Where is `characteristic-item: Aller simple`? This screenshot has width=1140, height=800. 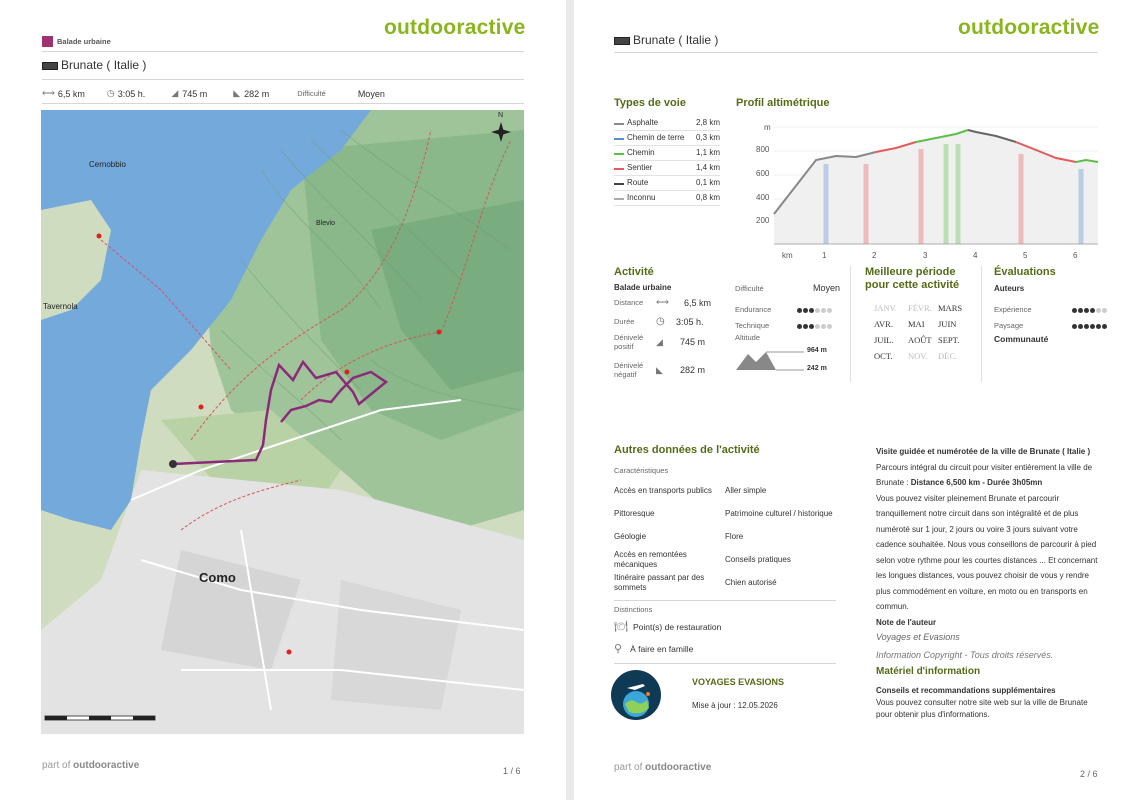
characteristic-item: Aller simple is located at coordinates (746, 490).